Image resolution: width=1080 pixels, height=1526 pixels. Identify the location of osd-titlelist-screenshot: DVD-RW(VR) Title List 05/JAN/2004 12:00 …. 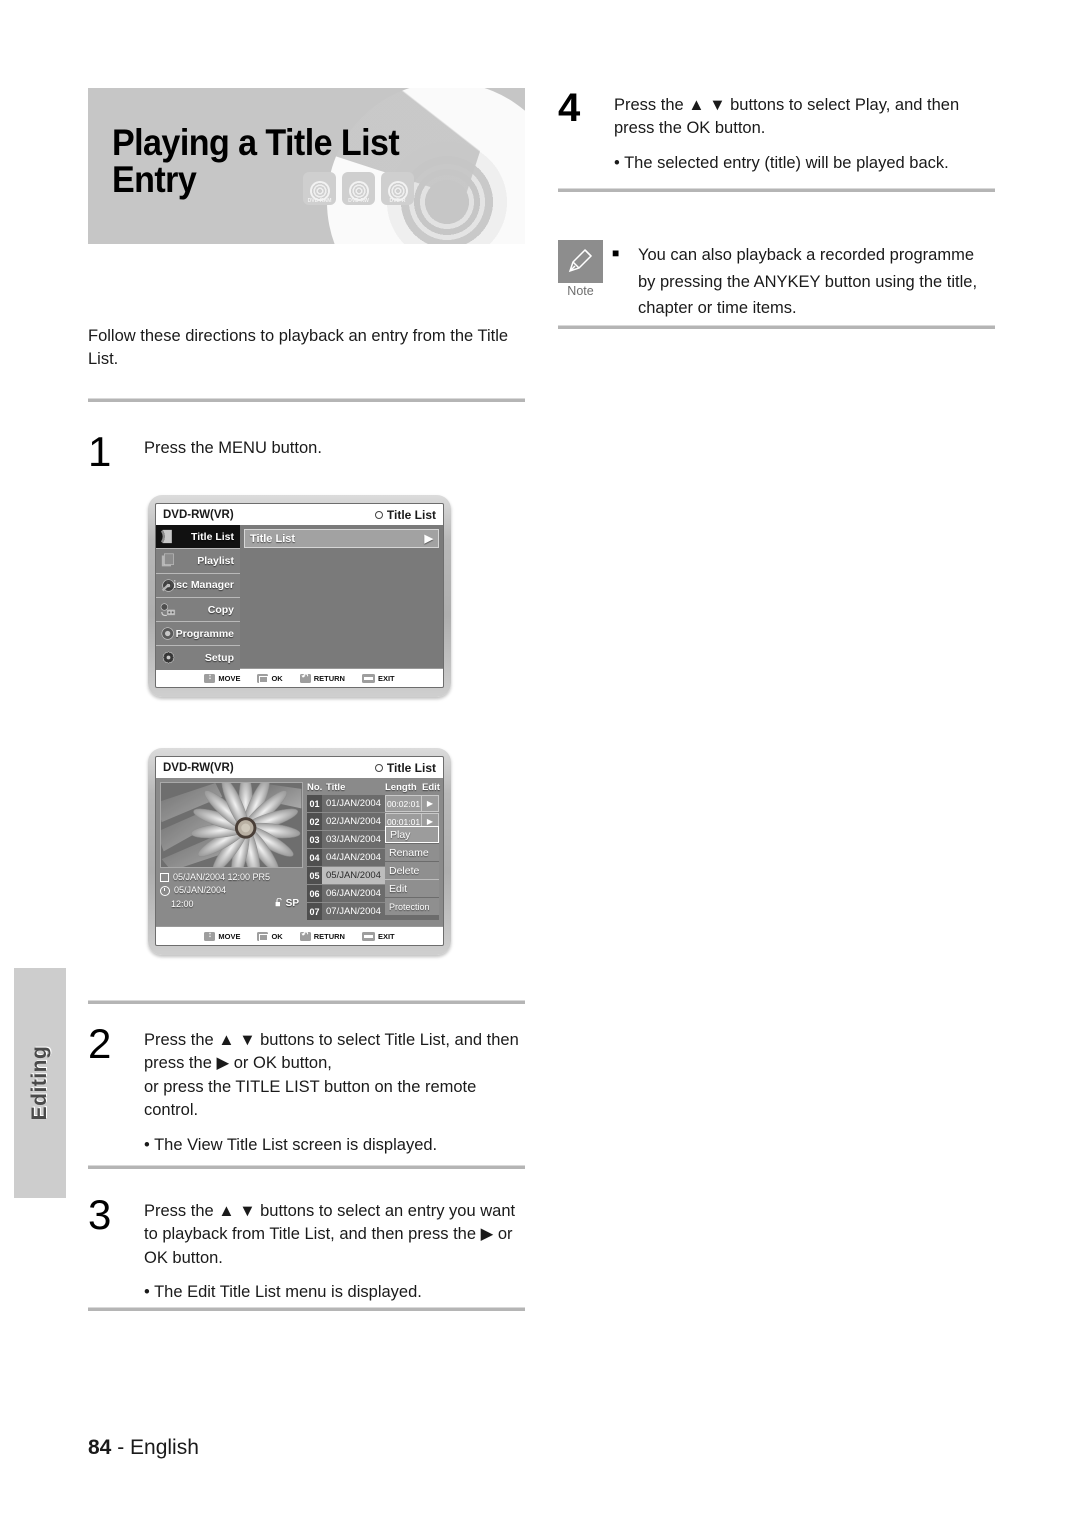
(299, 851).